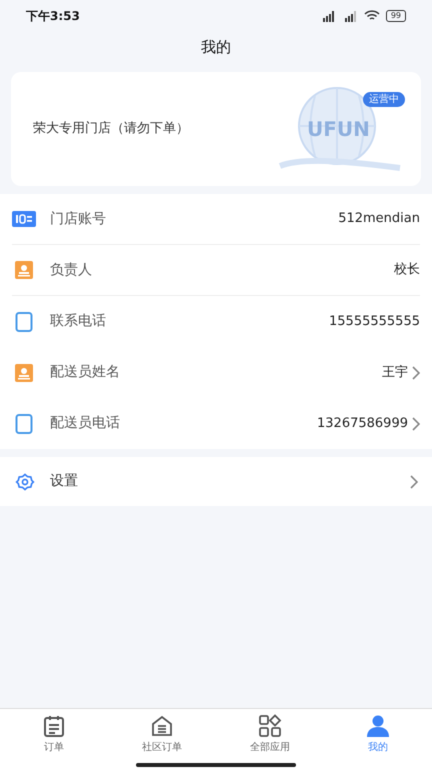  Describe the element at coordinates (362, 423) in the screenshot. I see `row-value: 13267586999` at that location.